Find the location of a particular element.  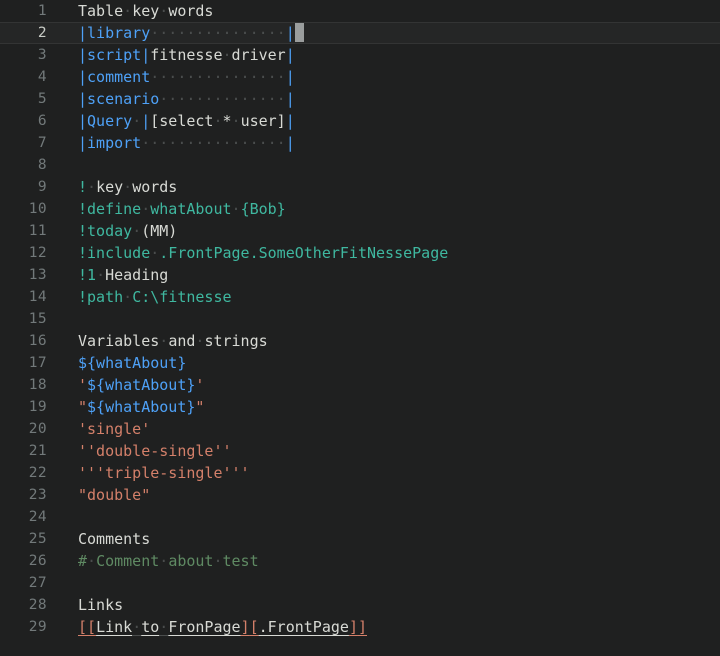

editor-line: 8 is located at coordinates (360, 165).